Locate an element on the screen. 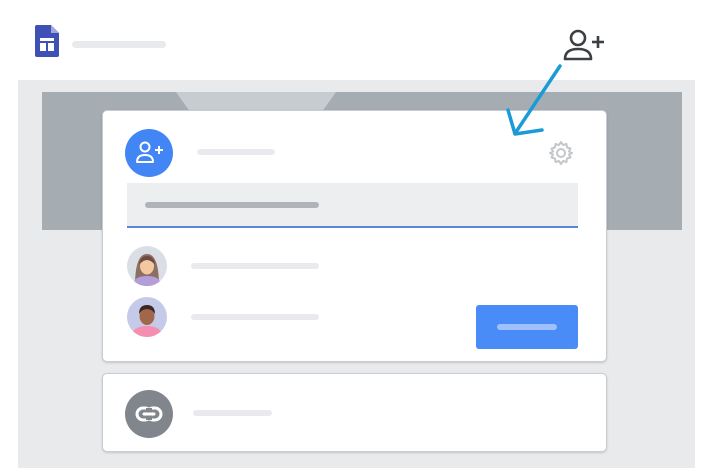 This screenshot has height=468, width=713. link-icon is located at coordinates (149, 414).